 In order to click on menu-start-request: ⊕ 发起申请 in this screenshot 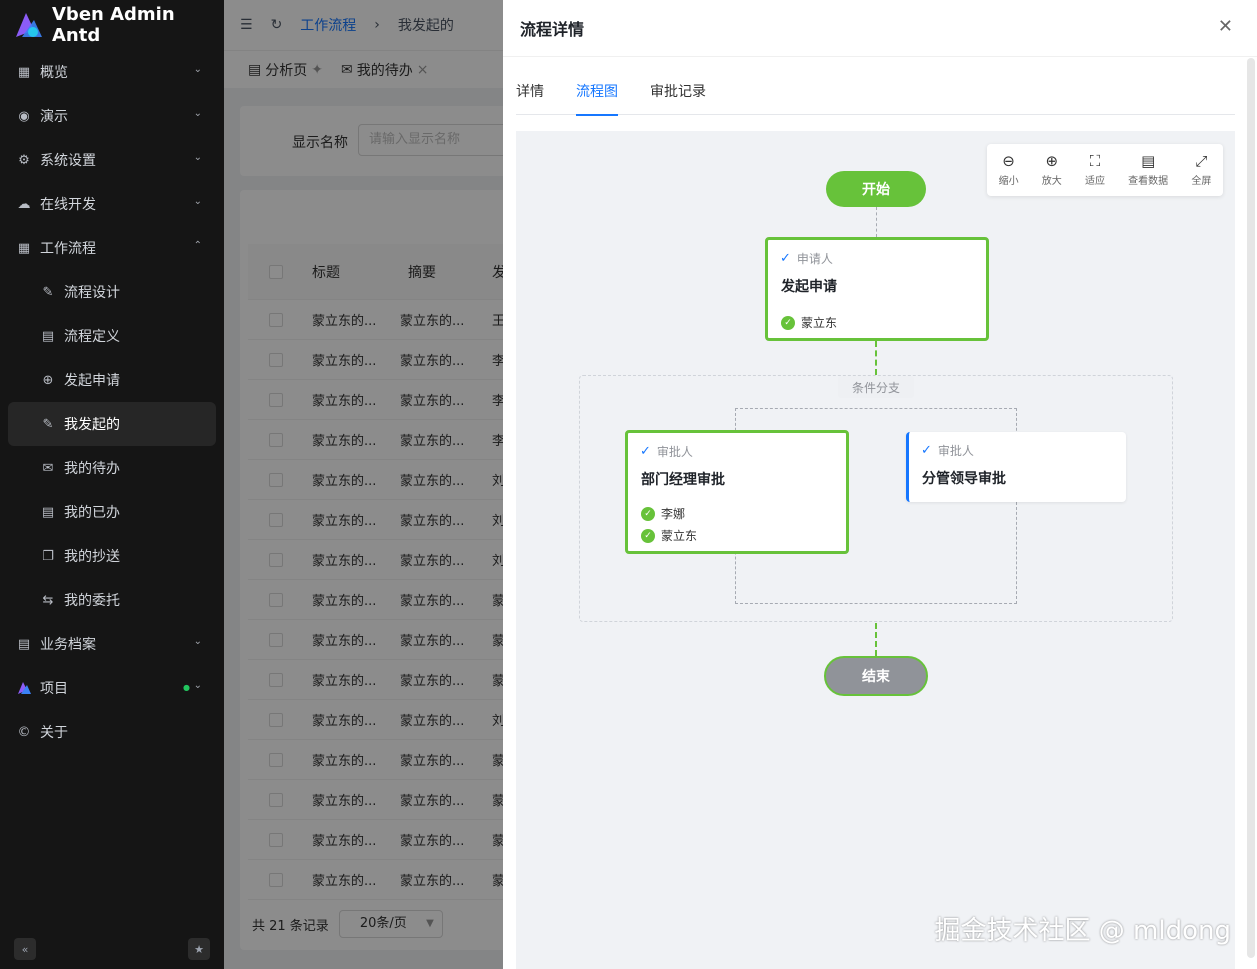, I will do `click(112, 380)`.